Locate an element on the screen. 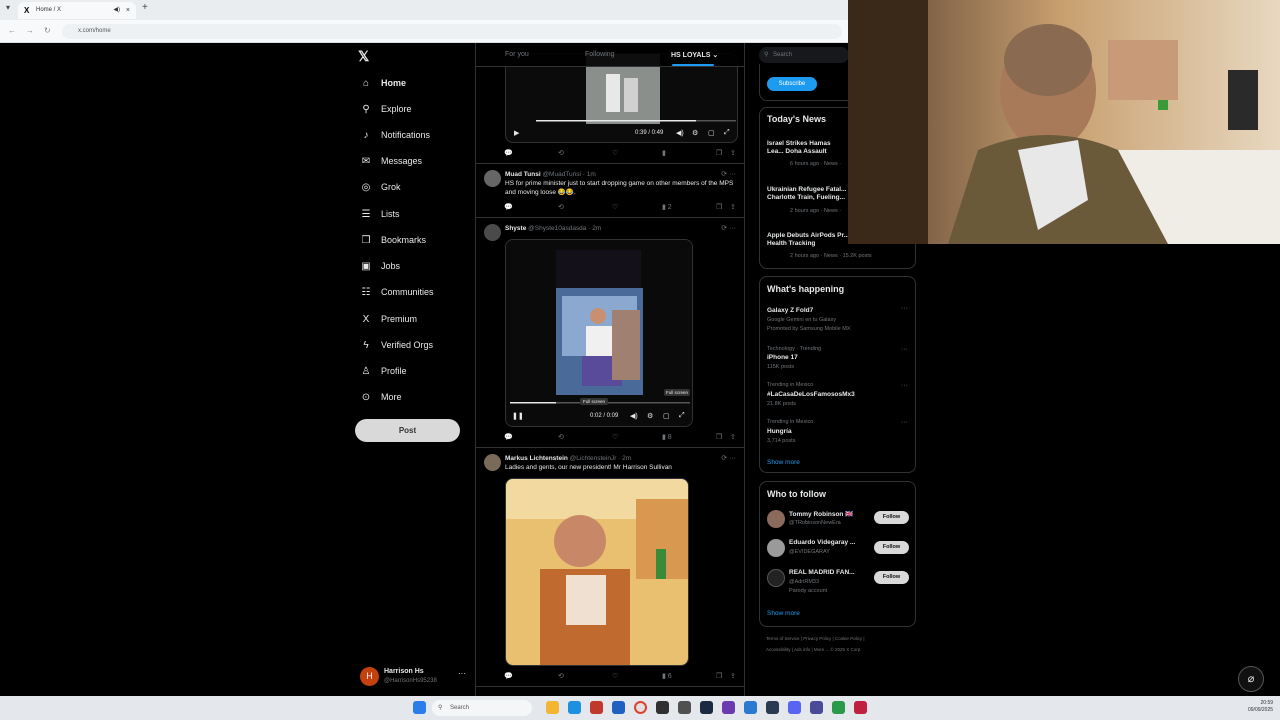  browser-menu-icon: ▾ is located at coordinates (8, 7).